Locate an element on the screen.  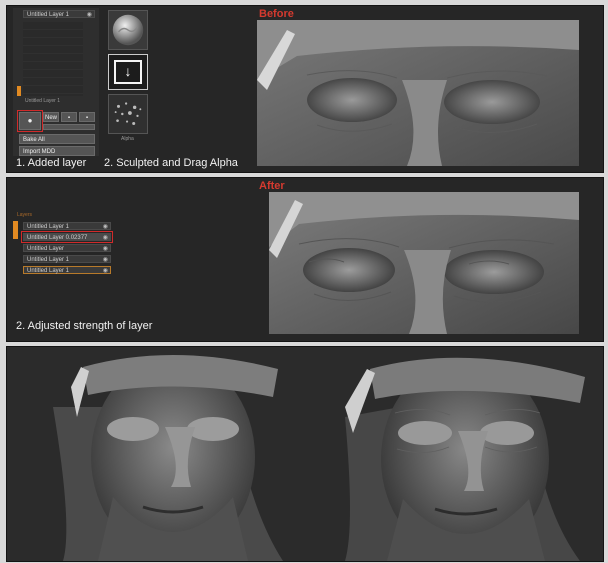
drag-stroke-thumbnail: ↓ is located at coordinates (128, 72).